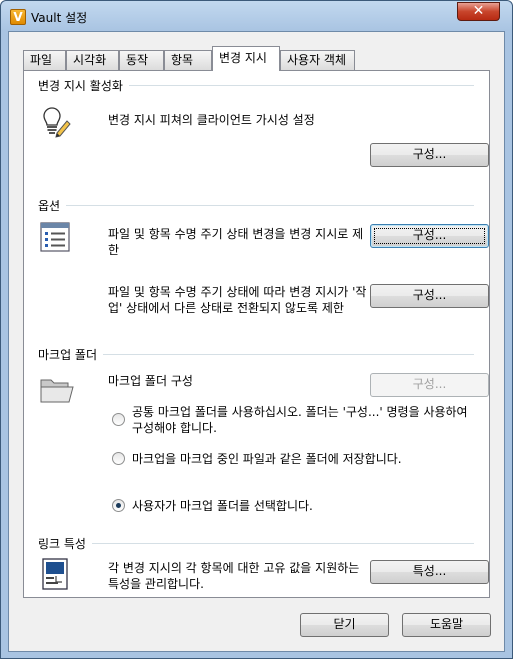  I want to click on radio-option-user-selects: 사용자가 마크업 폴더를 선택합니다., so click(297, 507).